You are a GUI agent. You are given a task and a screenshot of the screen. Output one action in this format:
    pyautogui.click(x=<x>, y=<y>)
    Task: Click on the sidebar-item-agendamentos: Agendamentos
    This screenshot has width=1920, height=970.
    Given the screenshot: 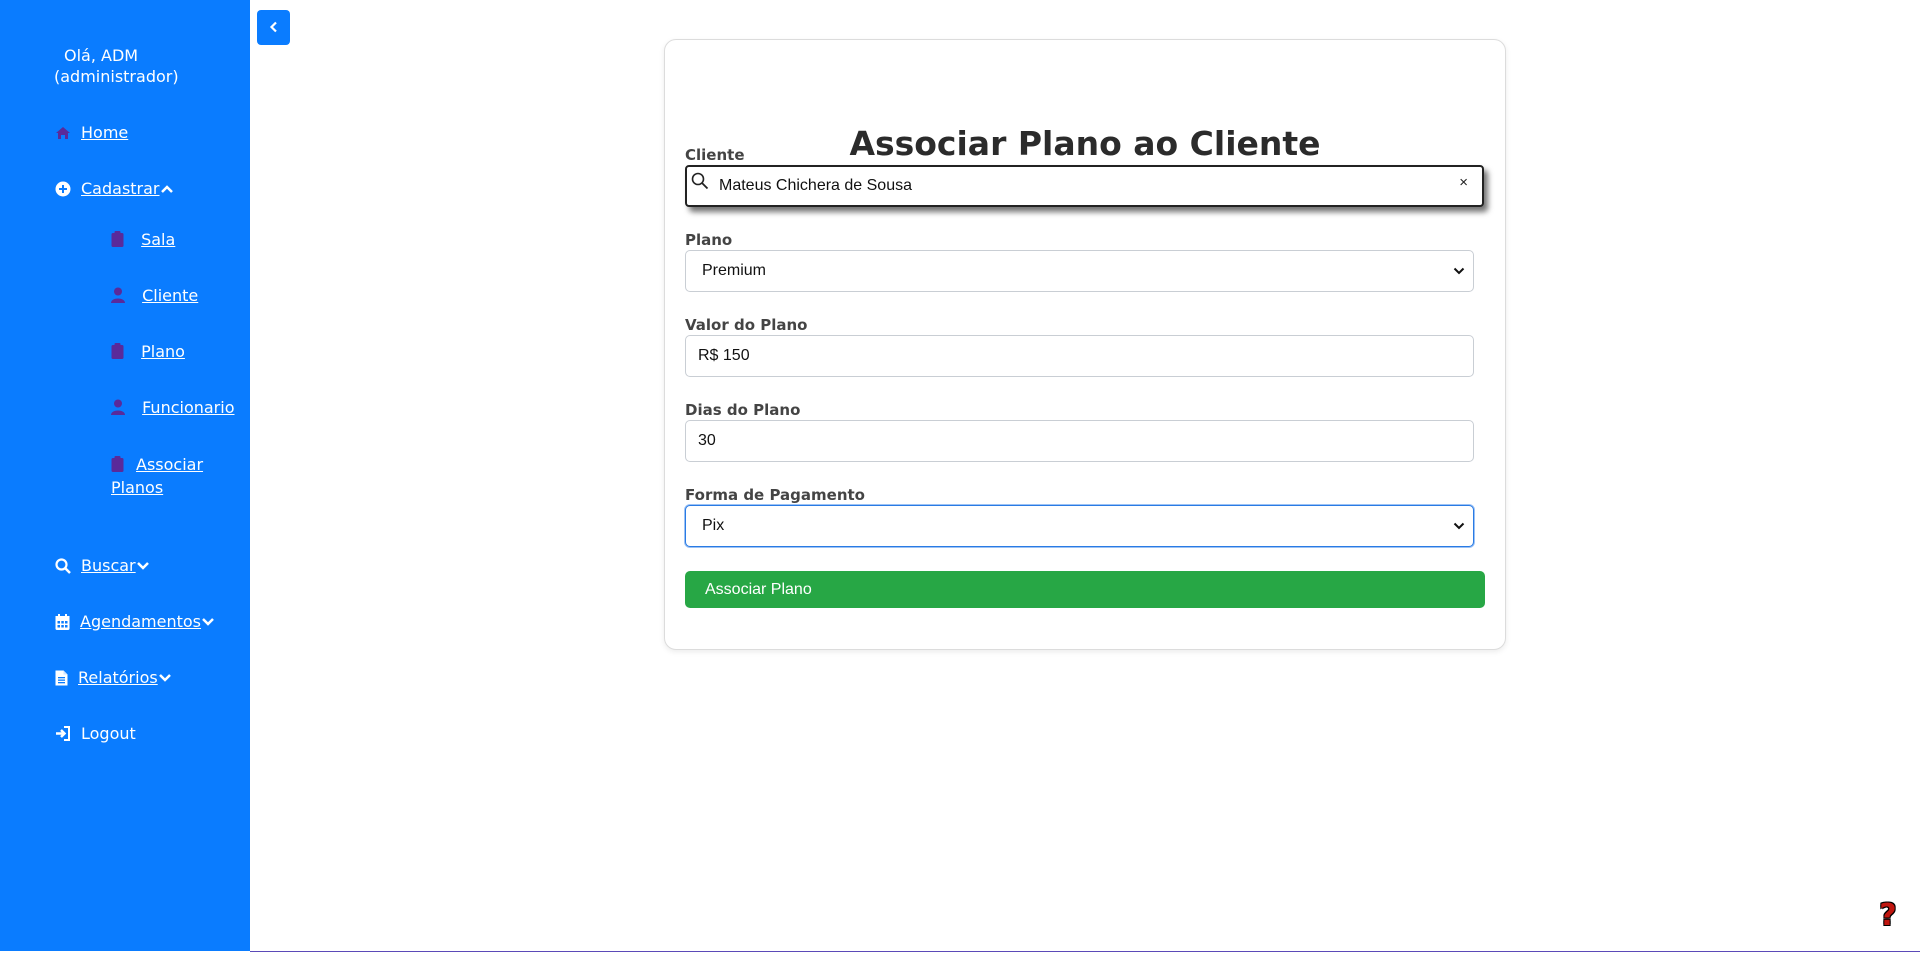 What is the action you would take?
    pyautogui.click(x=135, y=621)
    